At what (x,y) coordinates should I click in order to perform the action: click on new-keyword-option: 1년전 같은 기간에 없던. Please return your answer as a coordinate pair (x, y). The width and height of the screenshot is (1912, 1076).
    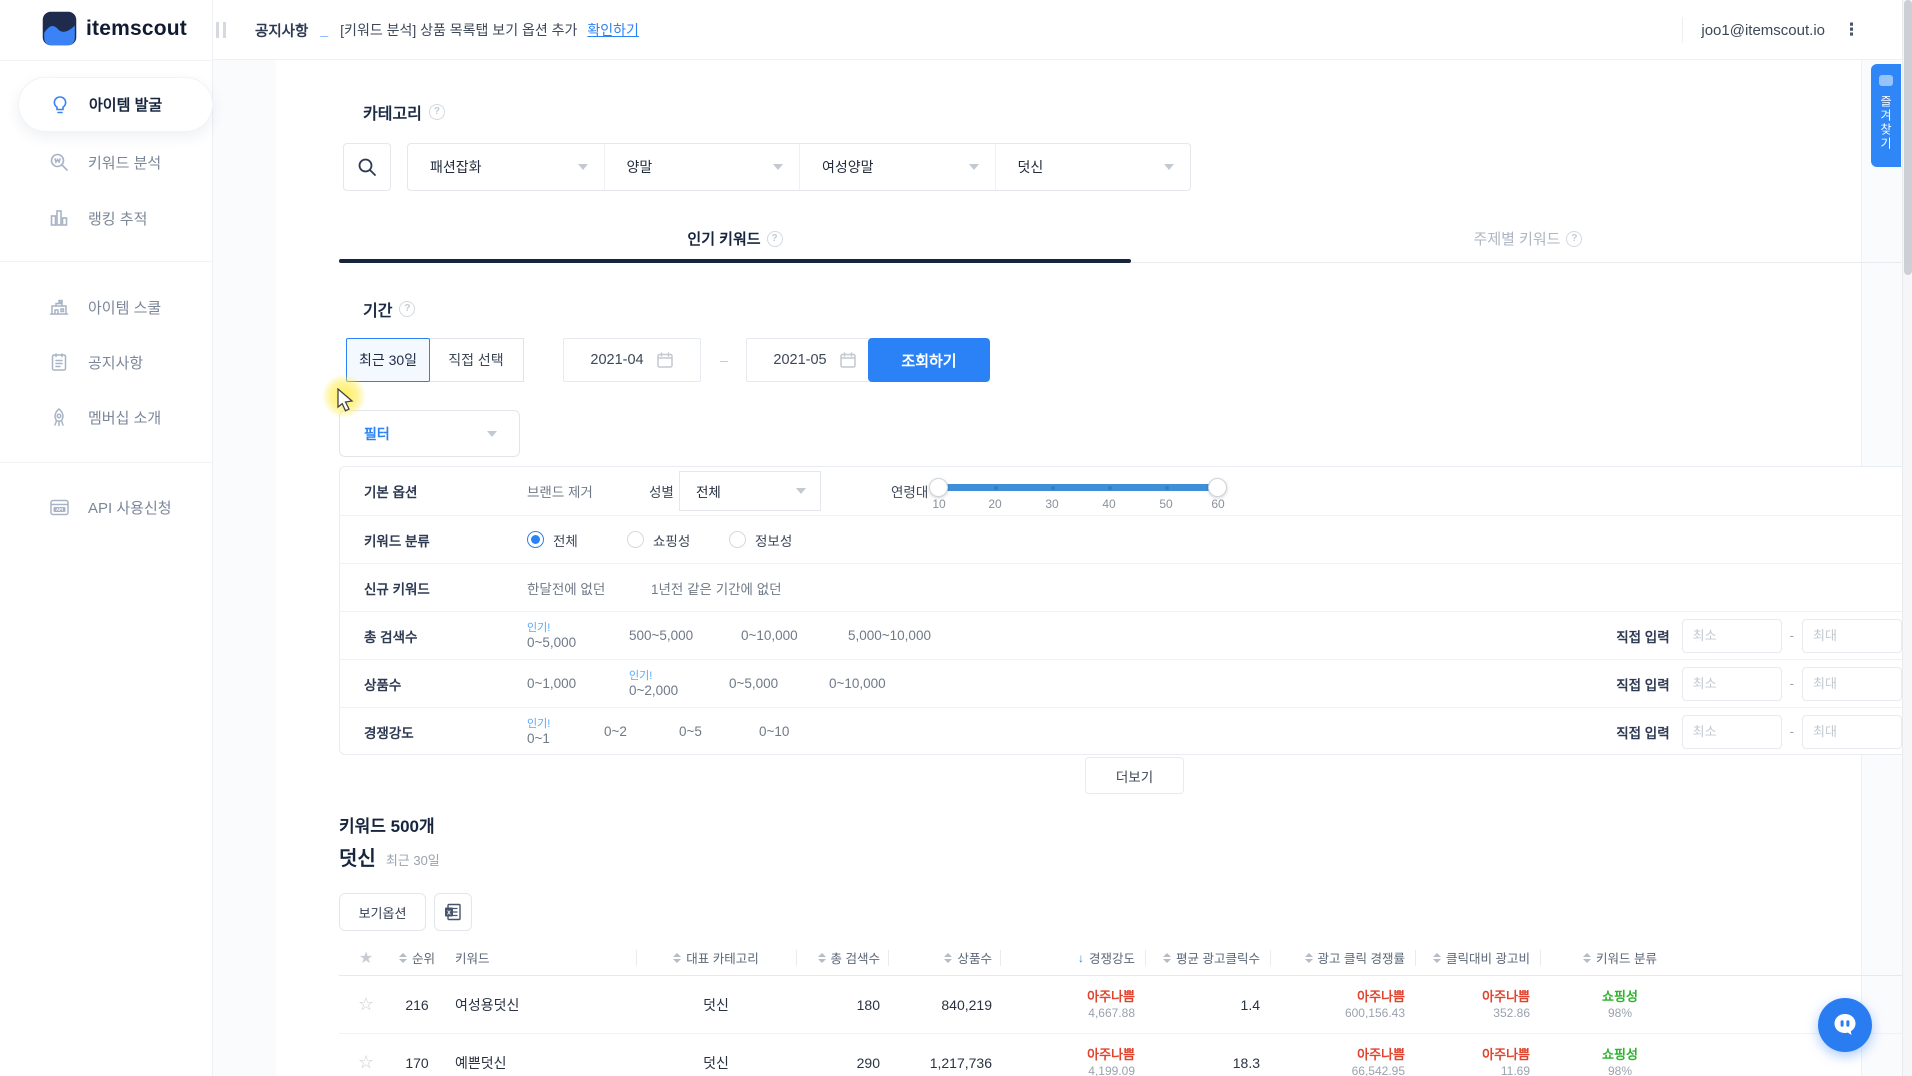
    Looking at the image, I should click on (716, 587).